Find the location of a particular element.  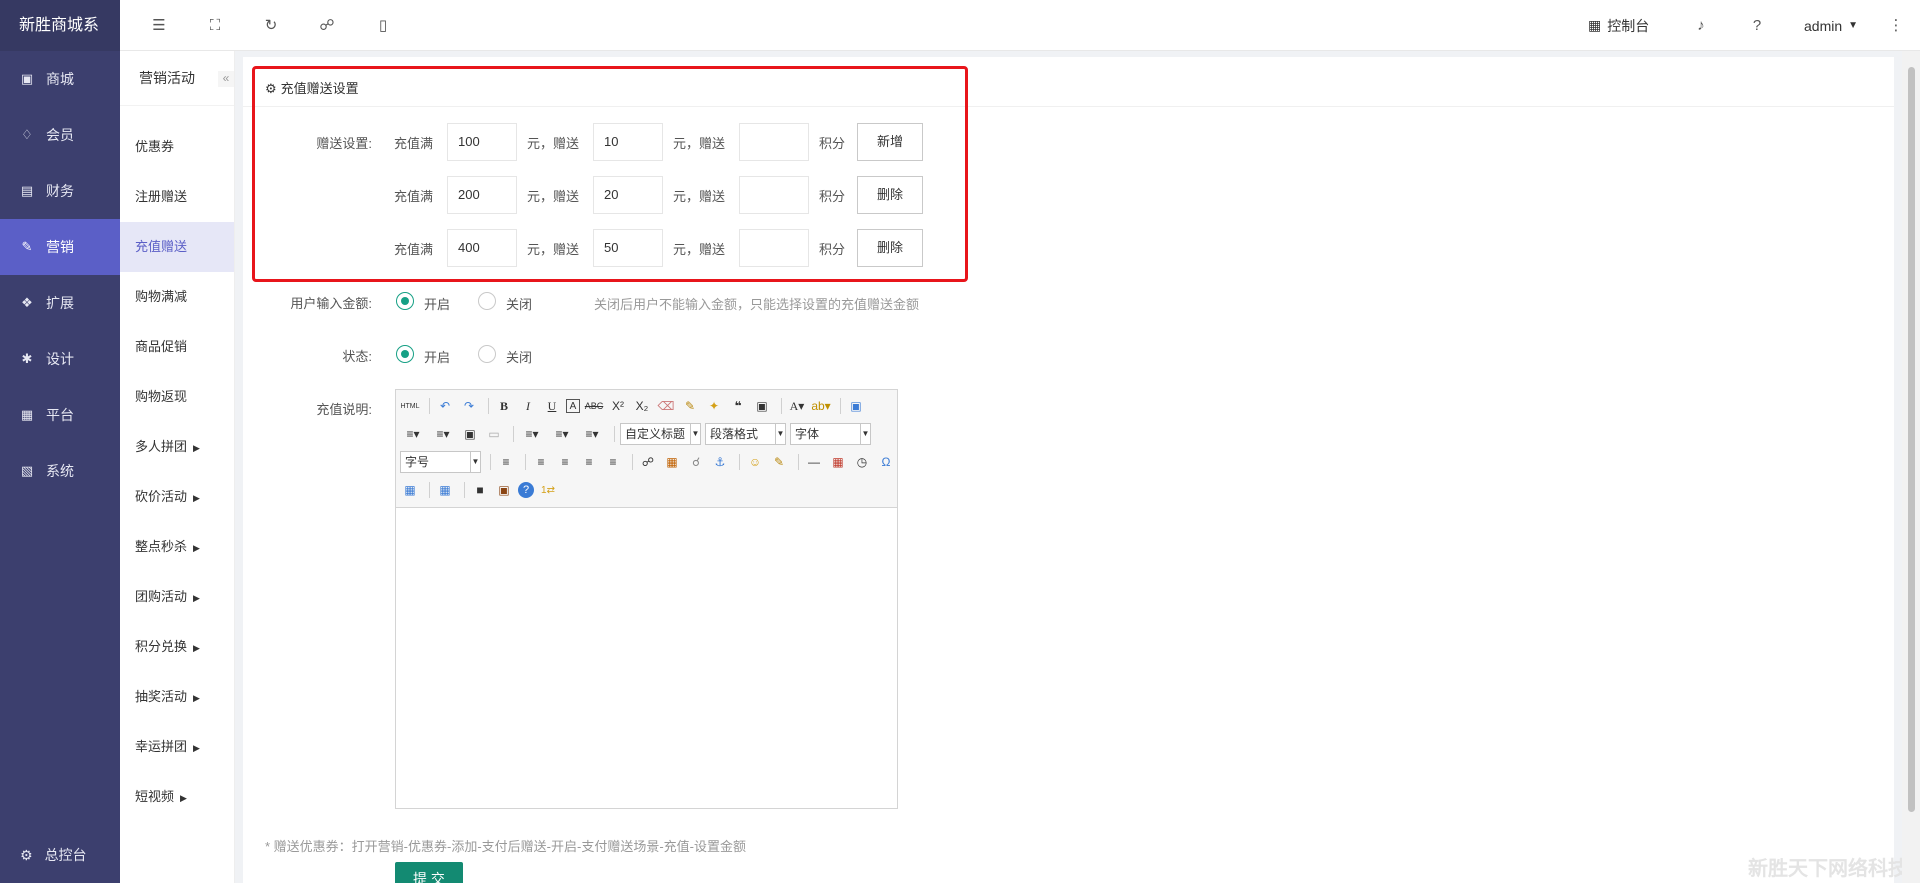

row3-points-input is located at coordinates (774, 248).